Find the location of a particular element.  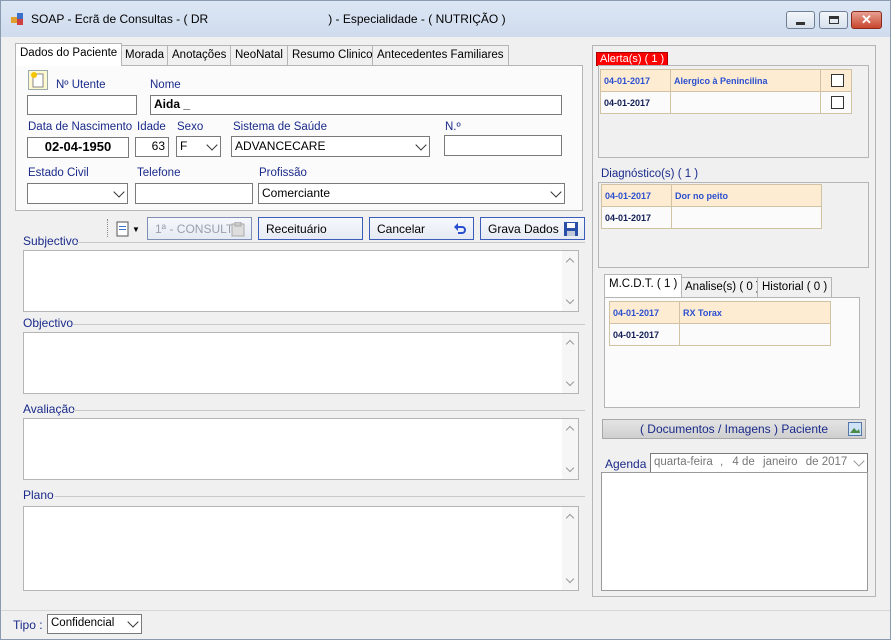

tab-morada: Morada is located at coordinates (144, 55).